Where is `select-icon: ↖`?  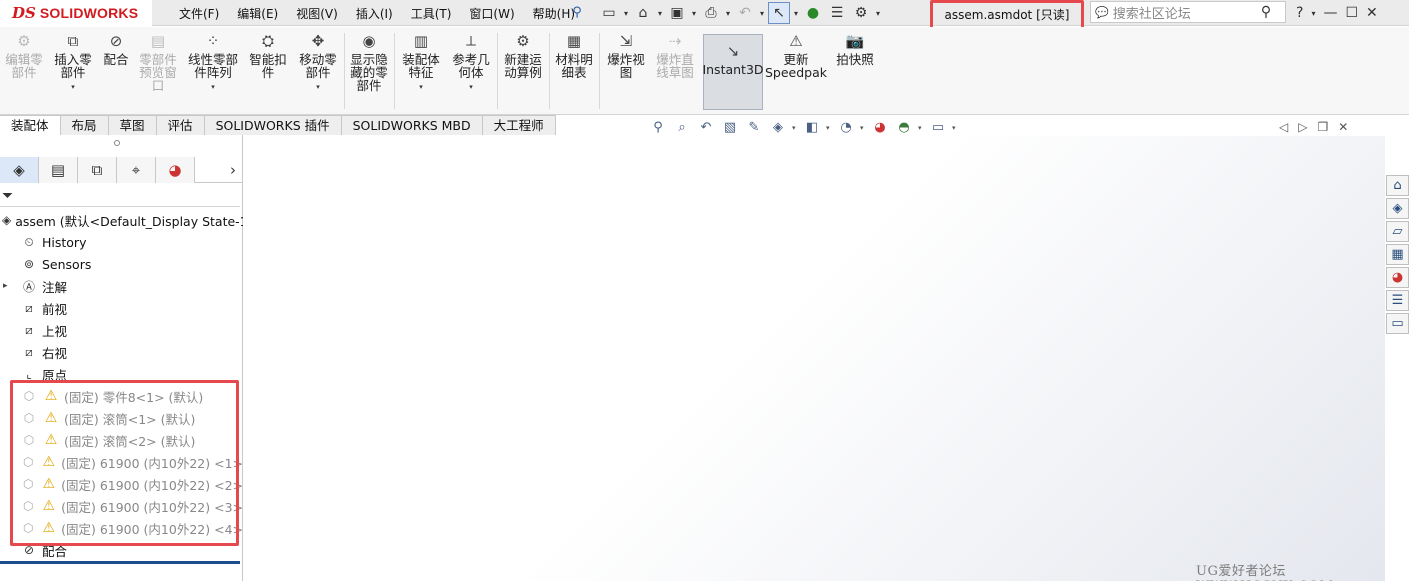
select-icon: ↖ is located at coordinates (779, 13).